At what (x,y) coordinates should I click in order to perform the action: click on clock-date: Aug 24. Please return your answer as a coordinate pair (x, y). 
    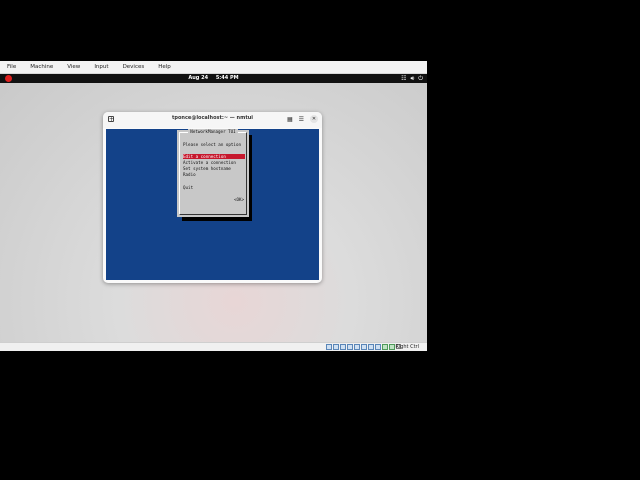
    Looking at the image, I should click on (198, 78).